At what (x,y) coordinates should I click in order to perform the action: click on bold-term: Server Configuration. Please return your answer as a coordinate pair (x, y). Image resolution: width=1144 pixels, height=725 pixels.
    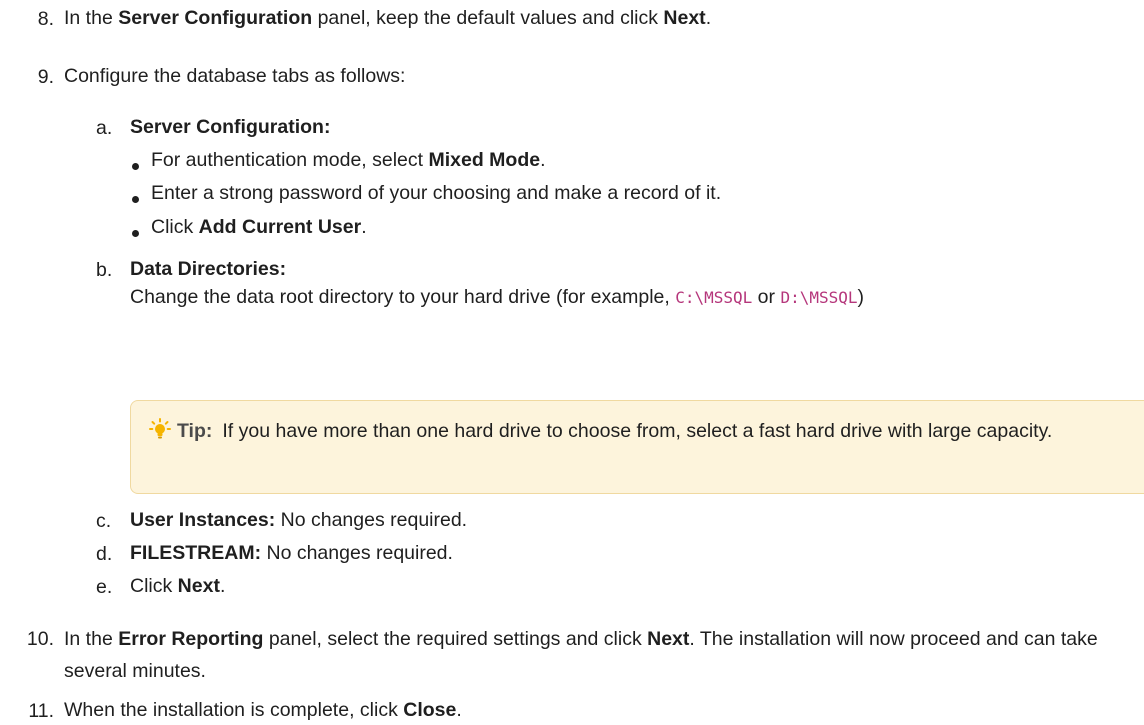
    Looking at the image, I should click on (215, 18).